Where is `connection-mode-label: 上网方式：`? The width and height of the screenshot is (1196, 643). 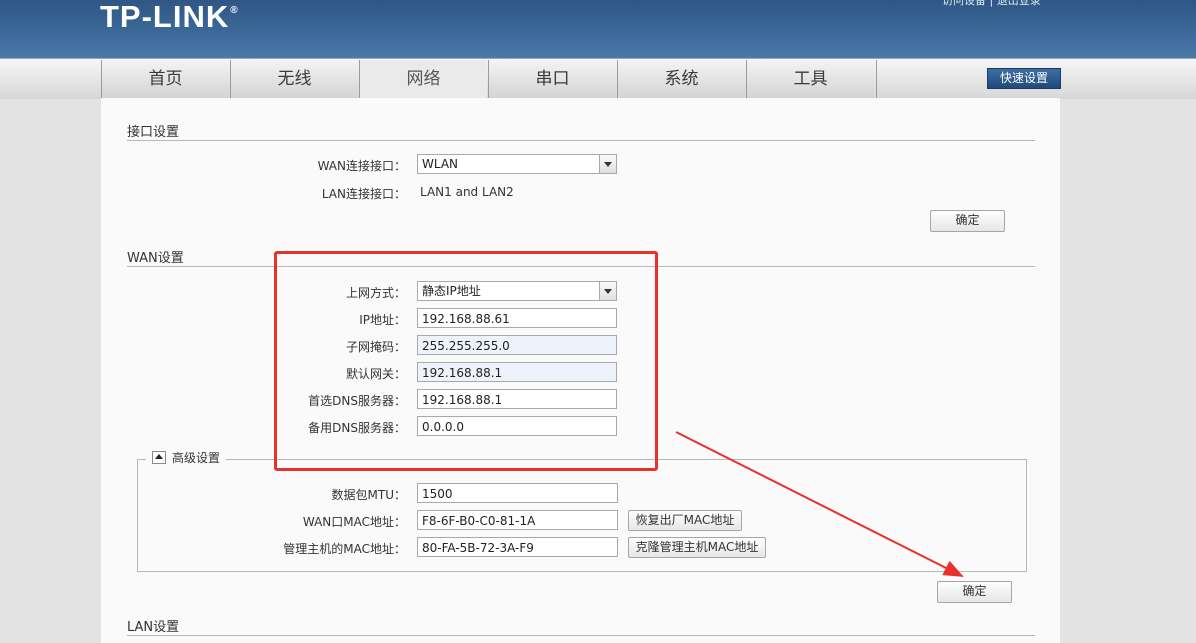
connection-mode-label: 上网方式： is located at coordinates (375, 293).